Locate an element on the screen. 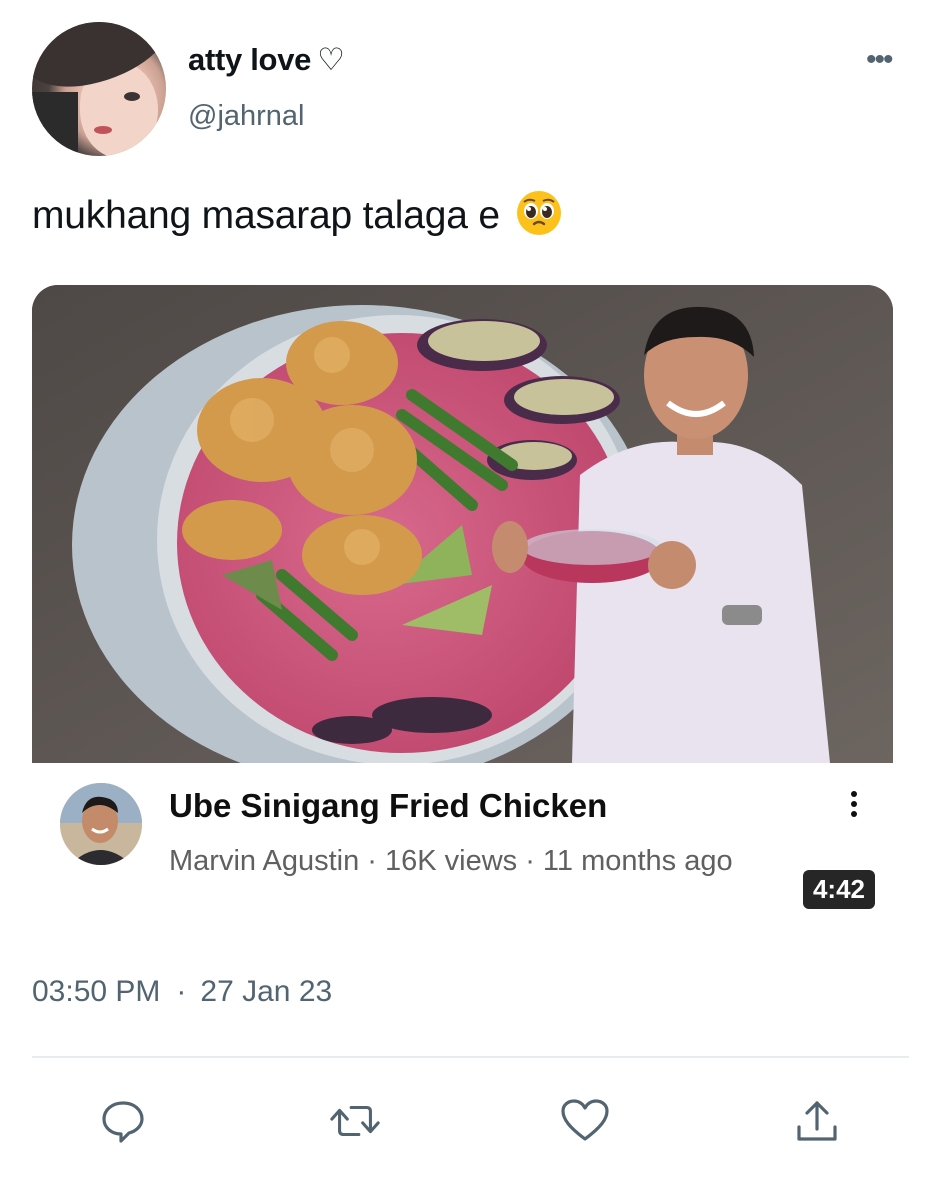 The height and width of the screenshot is (1200, 940). reply-bubble-icon is located at coordinates (123, 1122).